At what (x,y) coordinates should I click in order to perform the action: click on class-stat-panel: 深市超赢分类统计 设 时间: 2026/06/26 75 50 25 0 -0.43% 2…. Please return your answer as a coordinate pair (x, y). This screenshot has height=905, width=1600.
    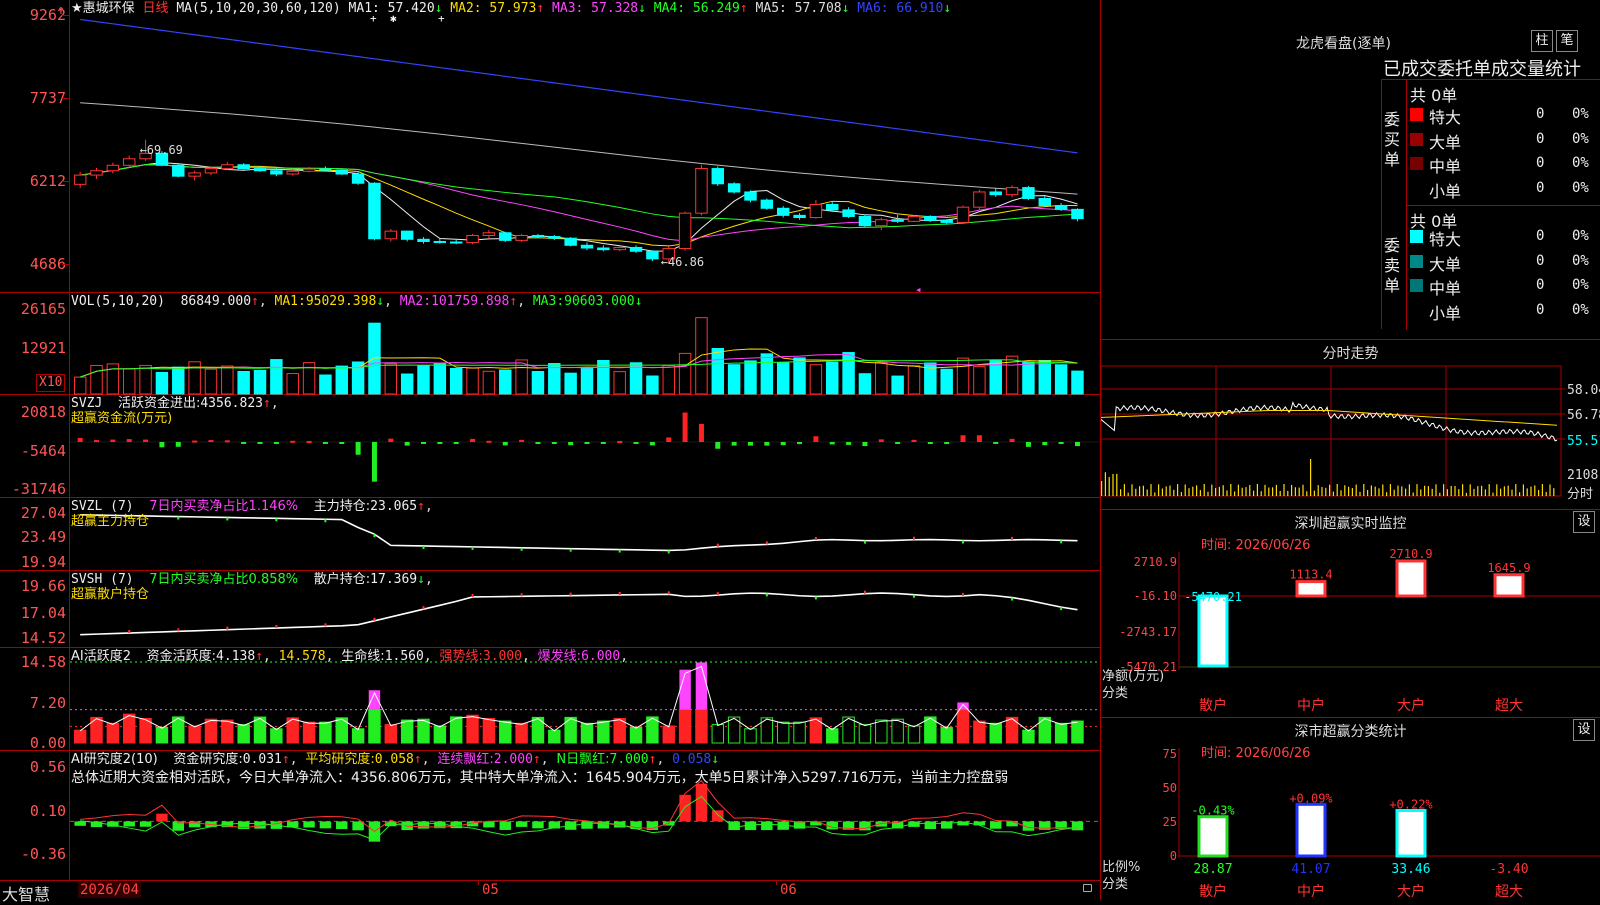
    Looking at the image, I should click on (1350, 809).